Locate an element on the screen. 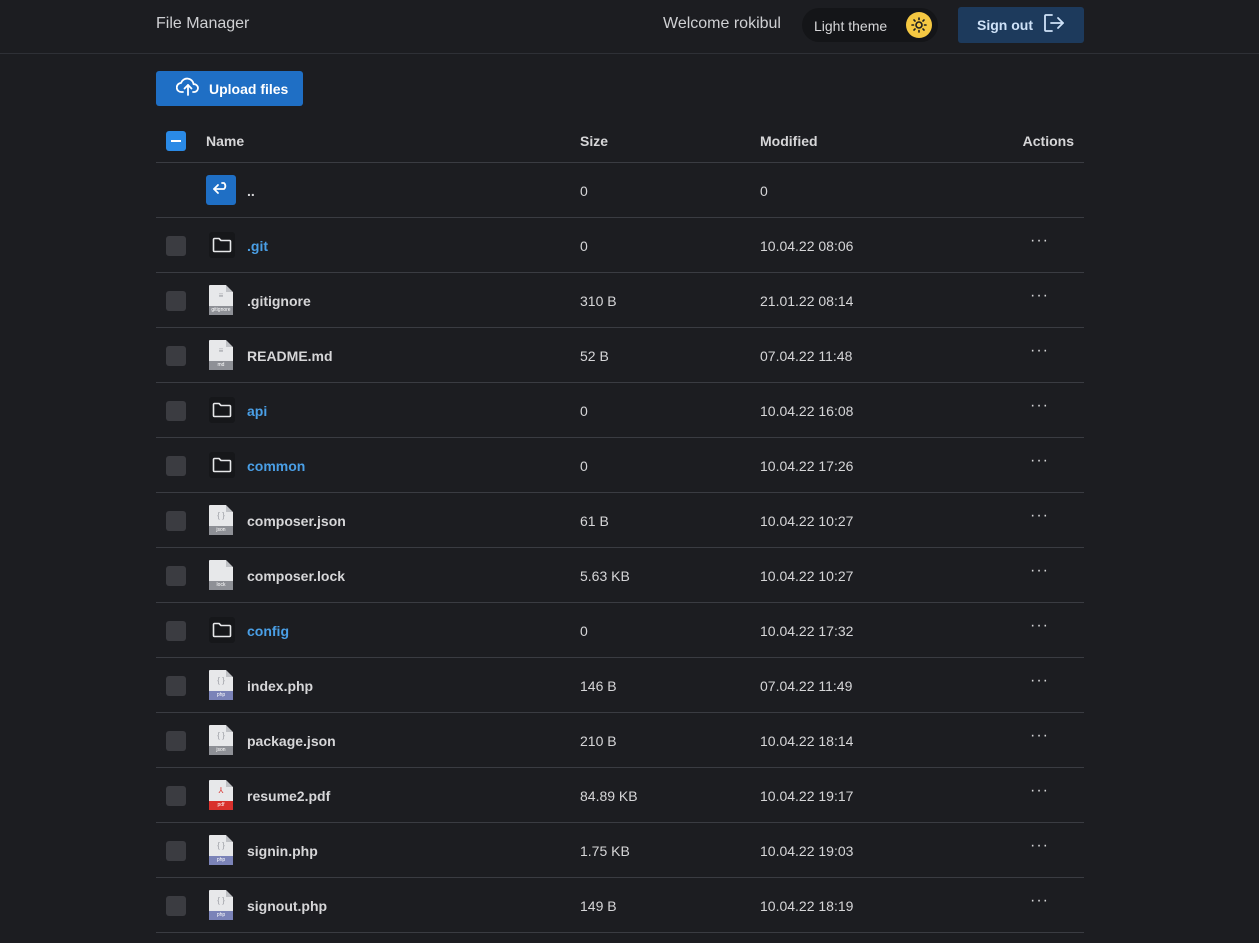  column-header-actions: Actions is located at coordinates (1048, 141).